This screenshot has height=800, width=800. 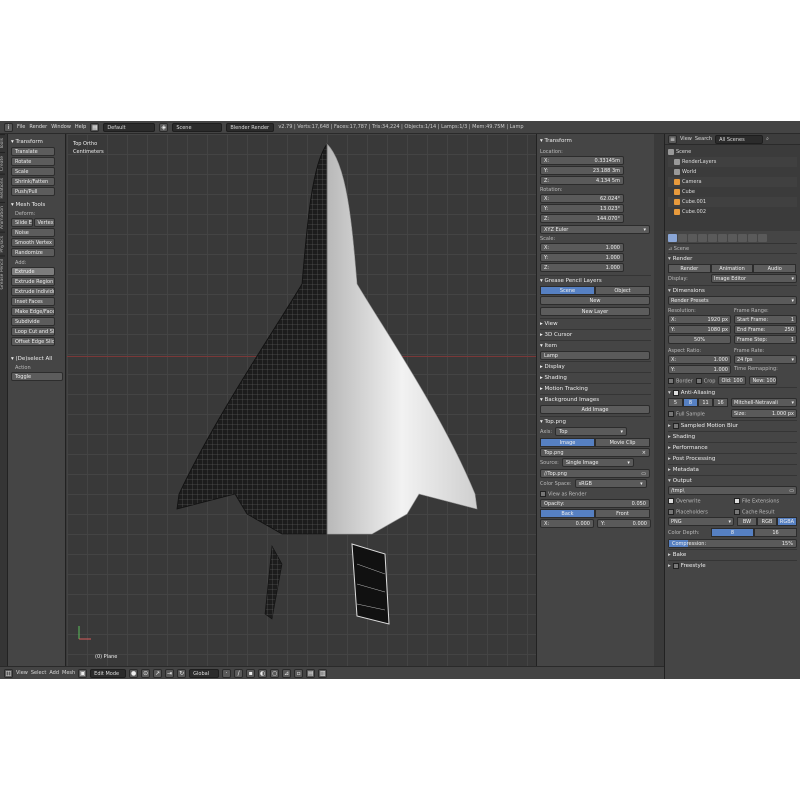 What do you see at coordinates (765, 329) in the screenshot?
I see `end-frame-field: End Frame: 250` at bounding box center [765, 329].